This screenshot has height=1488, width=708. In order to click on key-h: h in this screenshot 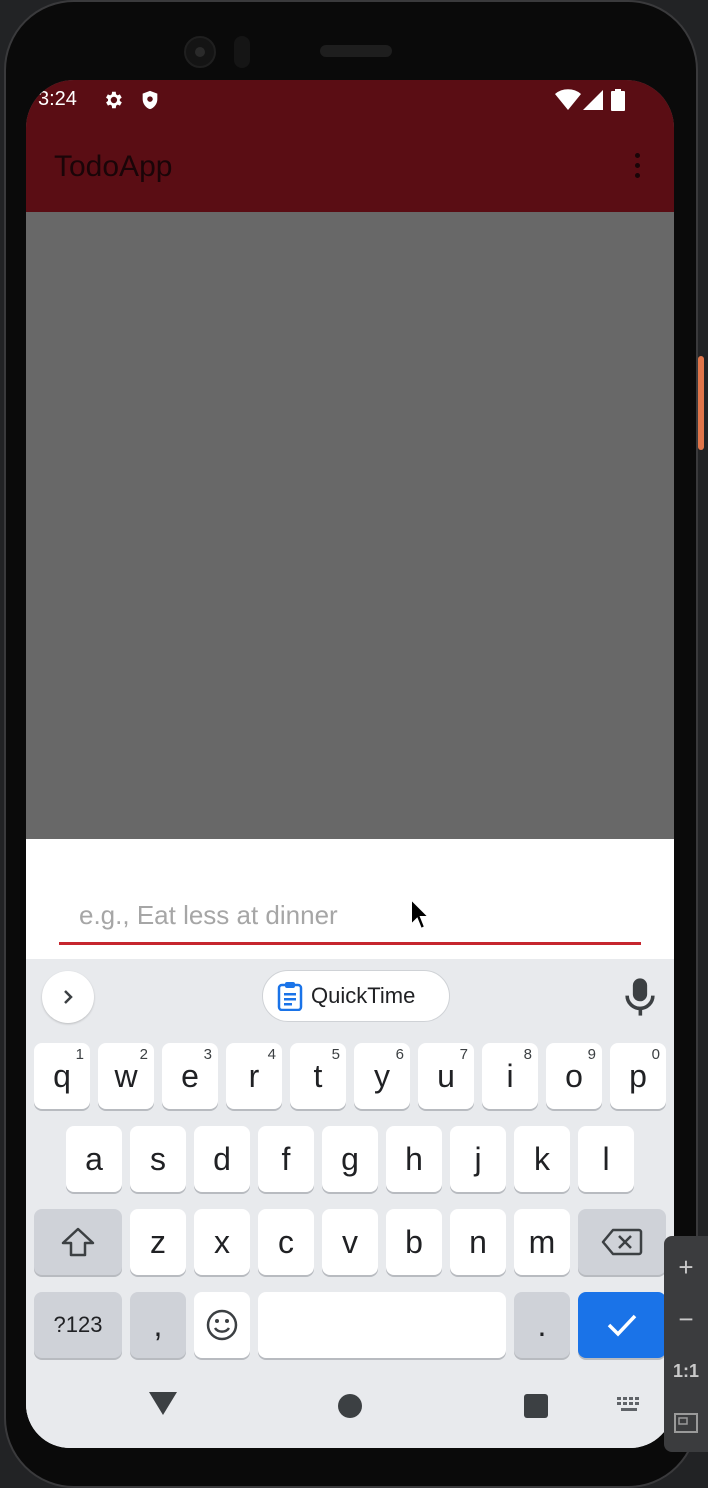, I will do `click(414, 1159)`.